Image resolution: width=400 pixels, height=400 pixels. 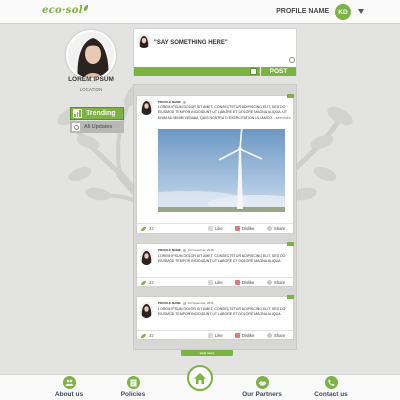 What do you see at coordinates (215, 52) in the screenshot?
I see `composer: "SAY SOMETHING HERE" POST` at bounding box center [215, 52].